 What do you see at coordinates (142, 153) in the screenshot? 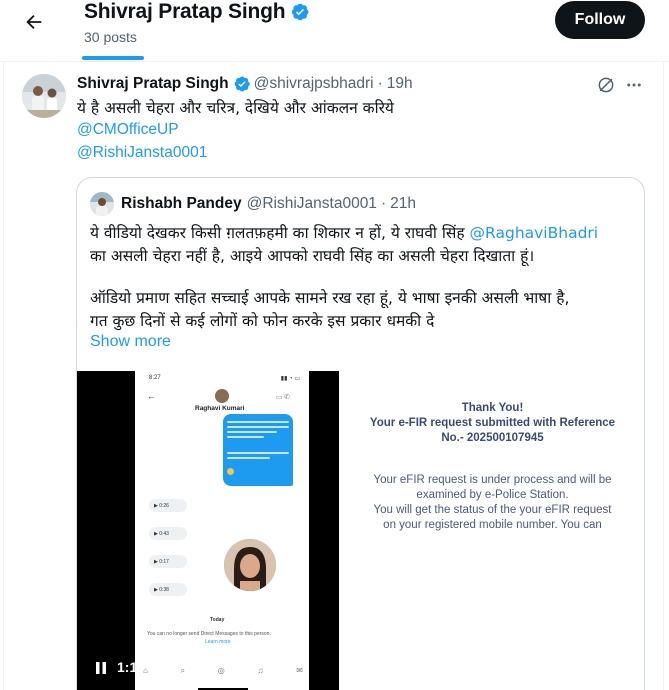
I see `mention-link: @RishiJansta0001` at bounding box center [142, 153].